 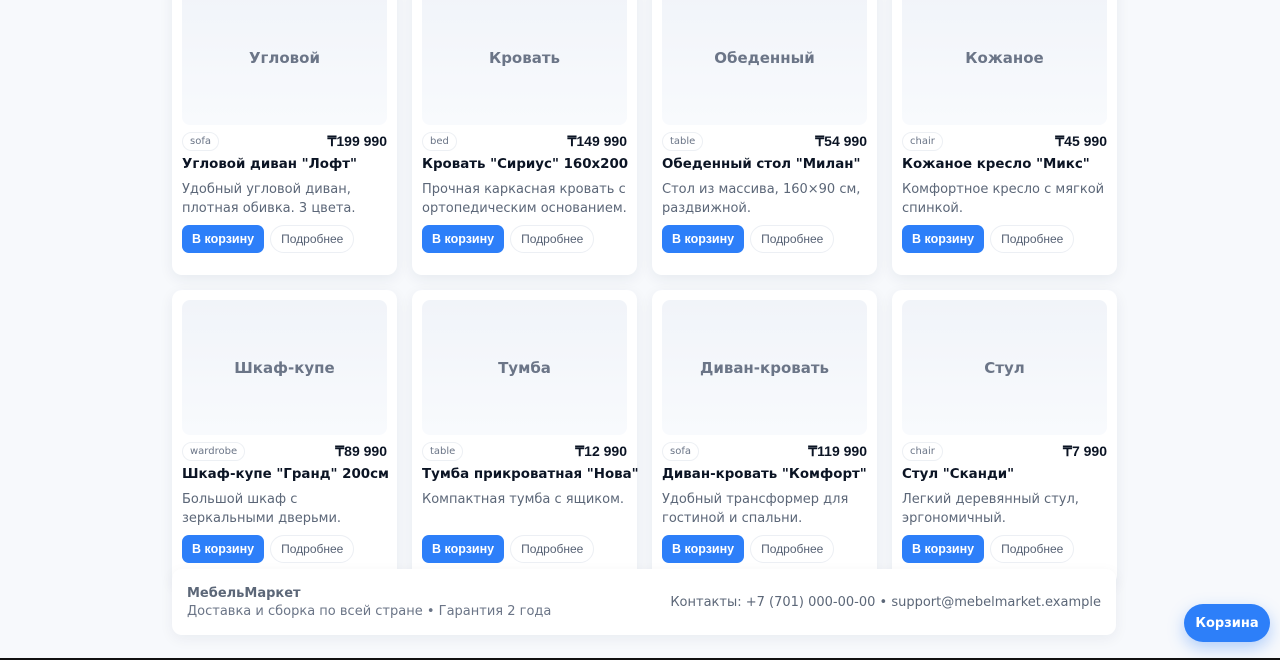 I want to click on product-description: Стол из массива, 160×90 см, раздвижной., so click(x=761, y=199).